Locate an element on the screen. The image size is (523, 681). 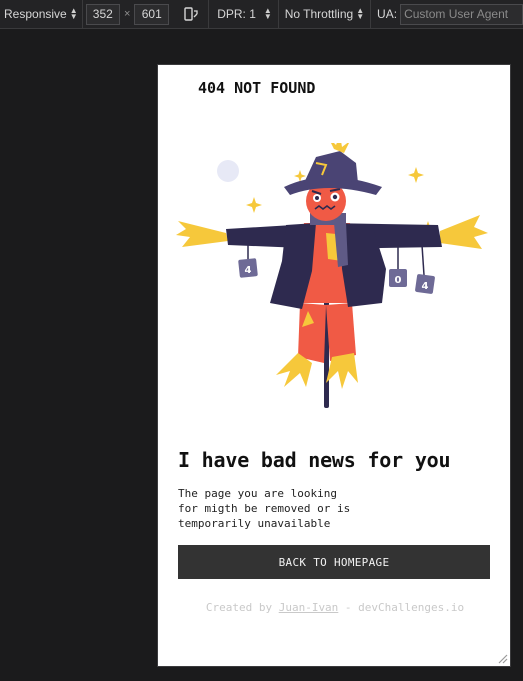
resize-handle-icon is located at coordinates (502, 658).